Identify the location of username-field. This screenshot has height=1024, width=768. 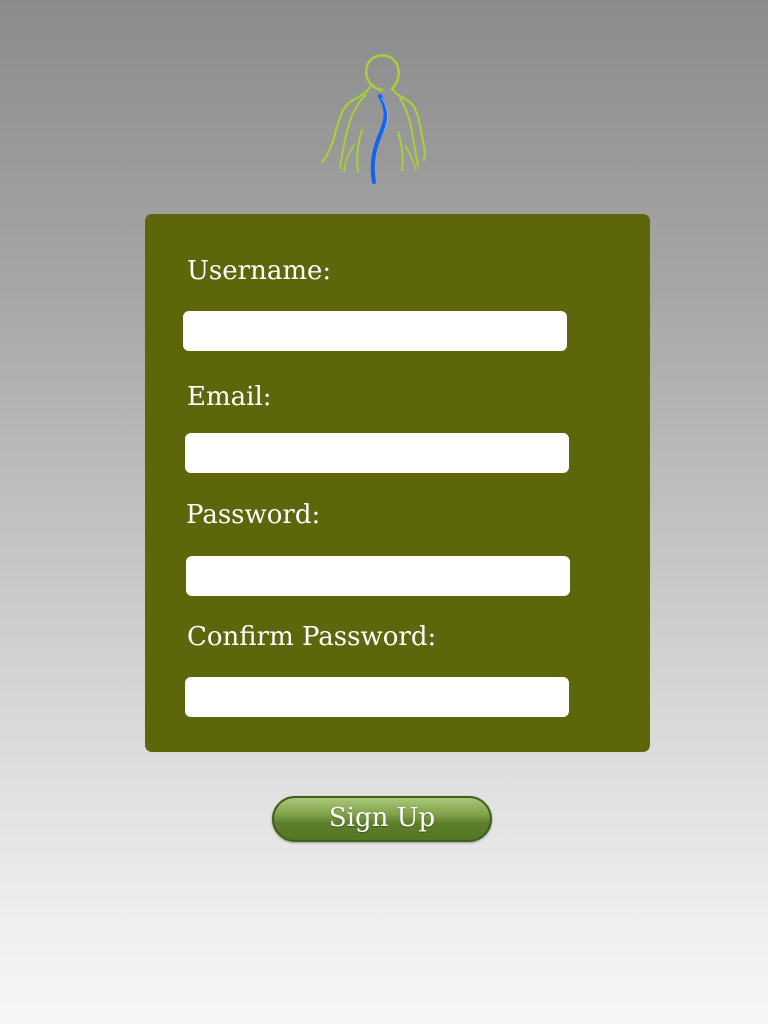
(375, 331).